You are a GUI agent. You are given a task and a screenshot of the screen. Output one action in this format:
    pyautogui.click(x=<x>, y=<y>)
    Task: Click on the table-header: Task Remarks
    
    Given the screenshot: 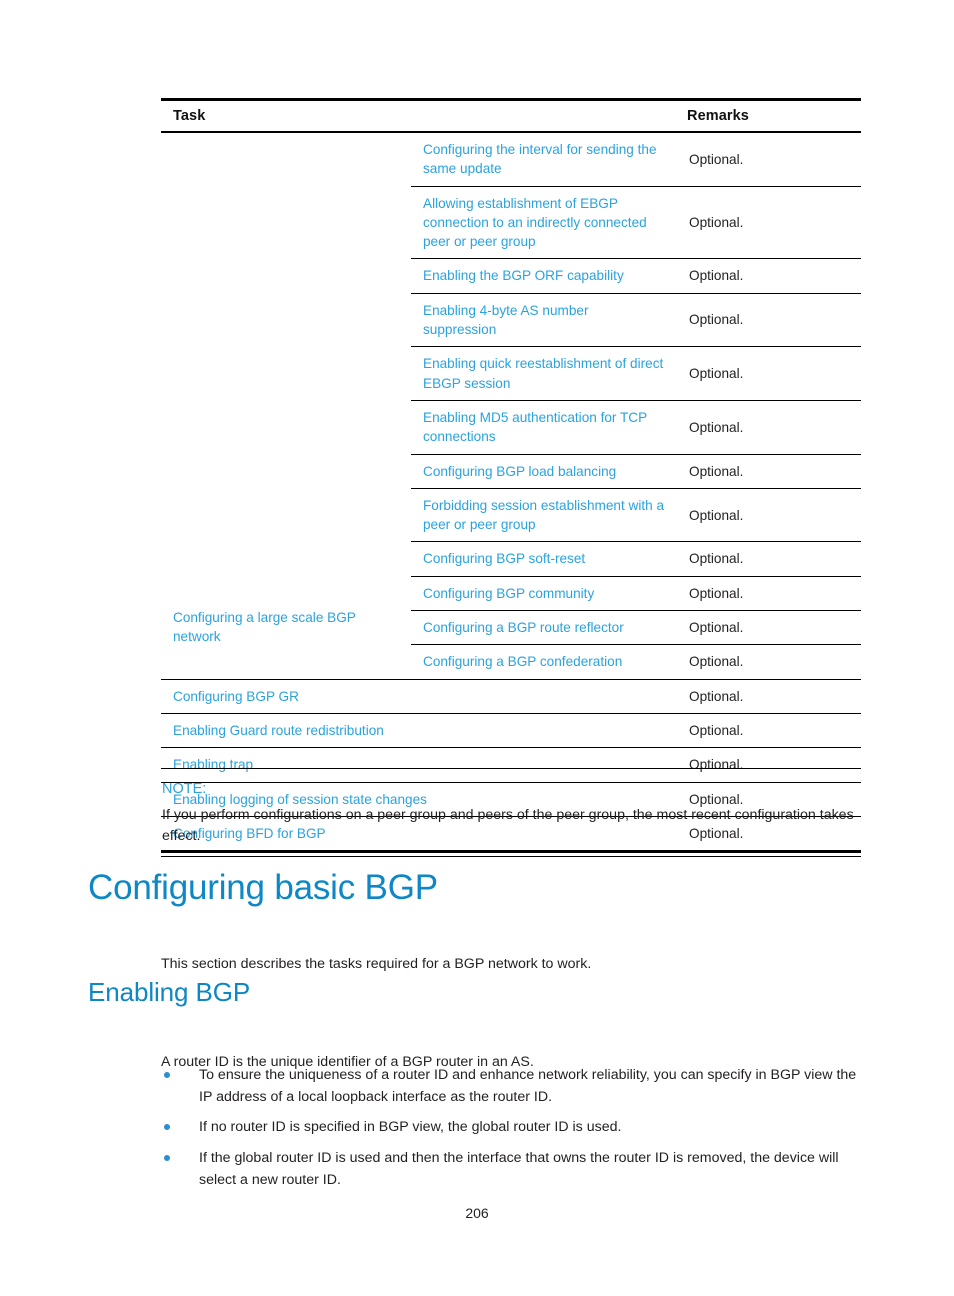 What is the action you would take?
    pyautogui.click(x=511, y=115)
    